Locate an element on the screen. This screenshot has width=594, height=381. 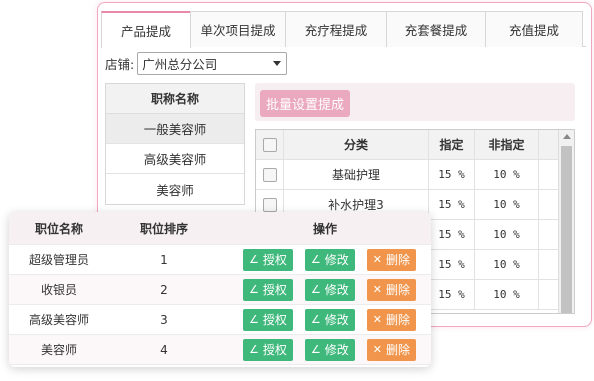
job-title-header: 职称名称 is located at coordinates (175, 99).